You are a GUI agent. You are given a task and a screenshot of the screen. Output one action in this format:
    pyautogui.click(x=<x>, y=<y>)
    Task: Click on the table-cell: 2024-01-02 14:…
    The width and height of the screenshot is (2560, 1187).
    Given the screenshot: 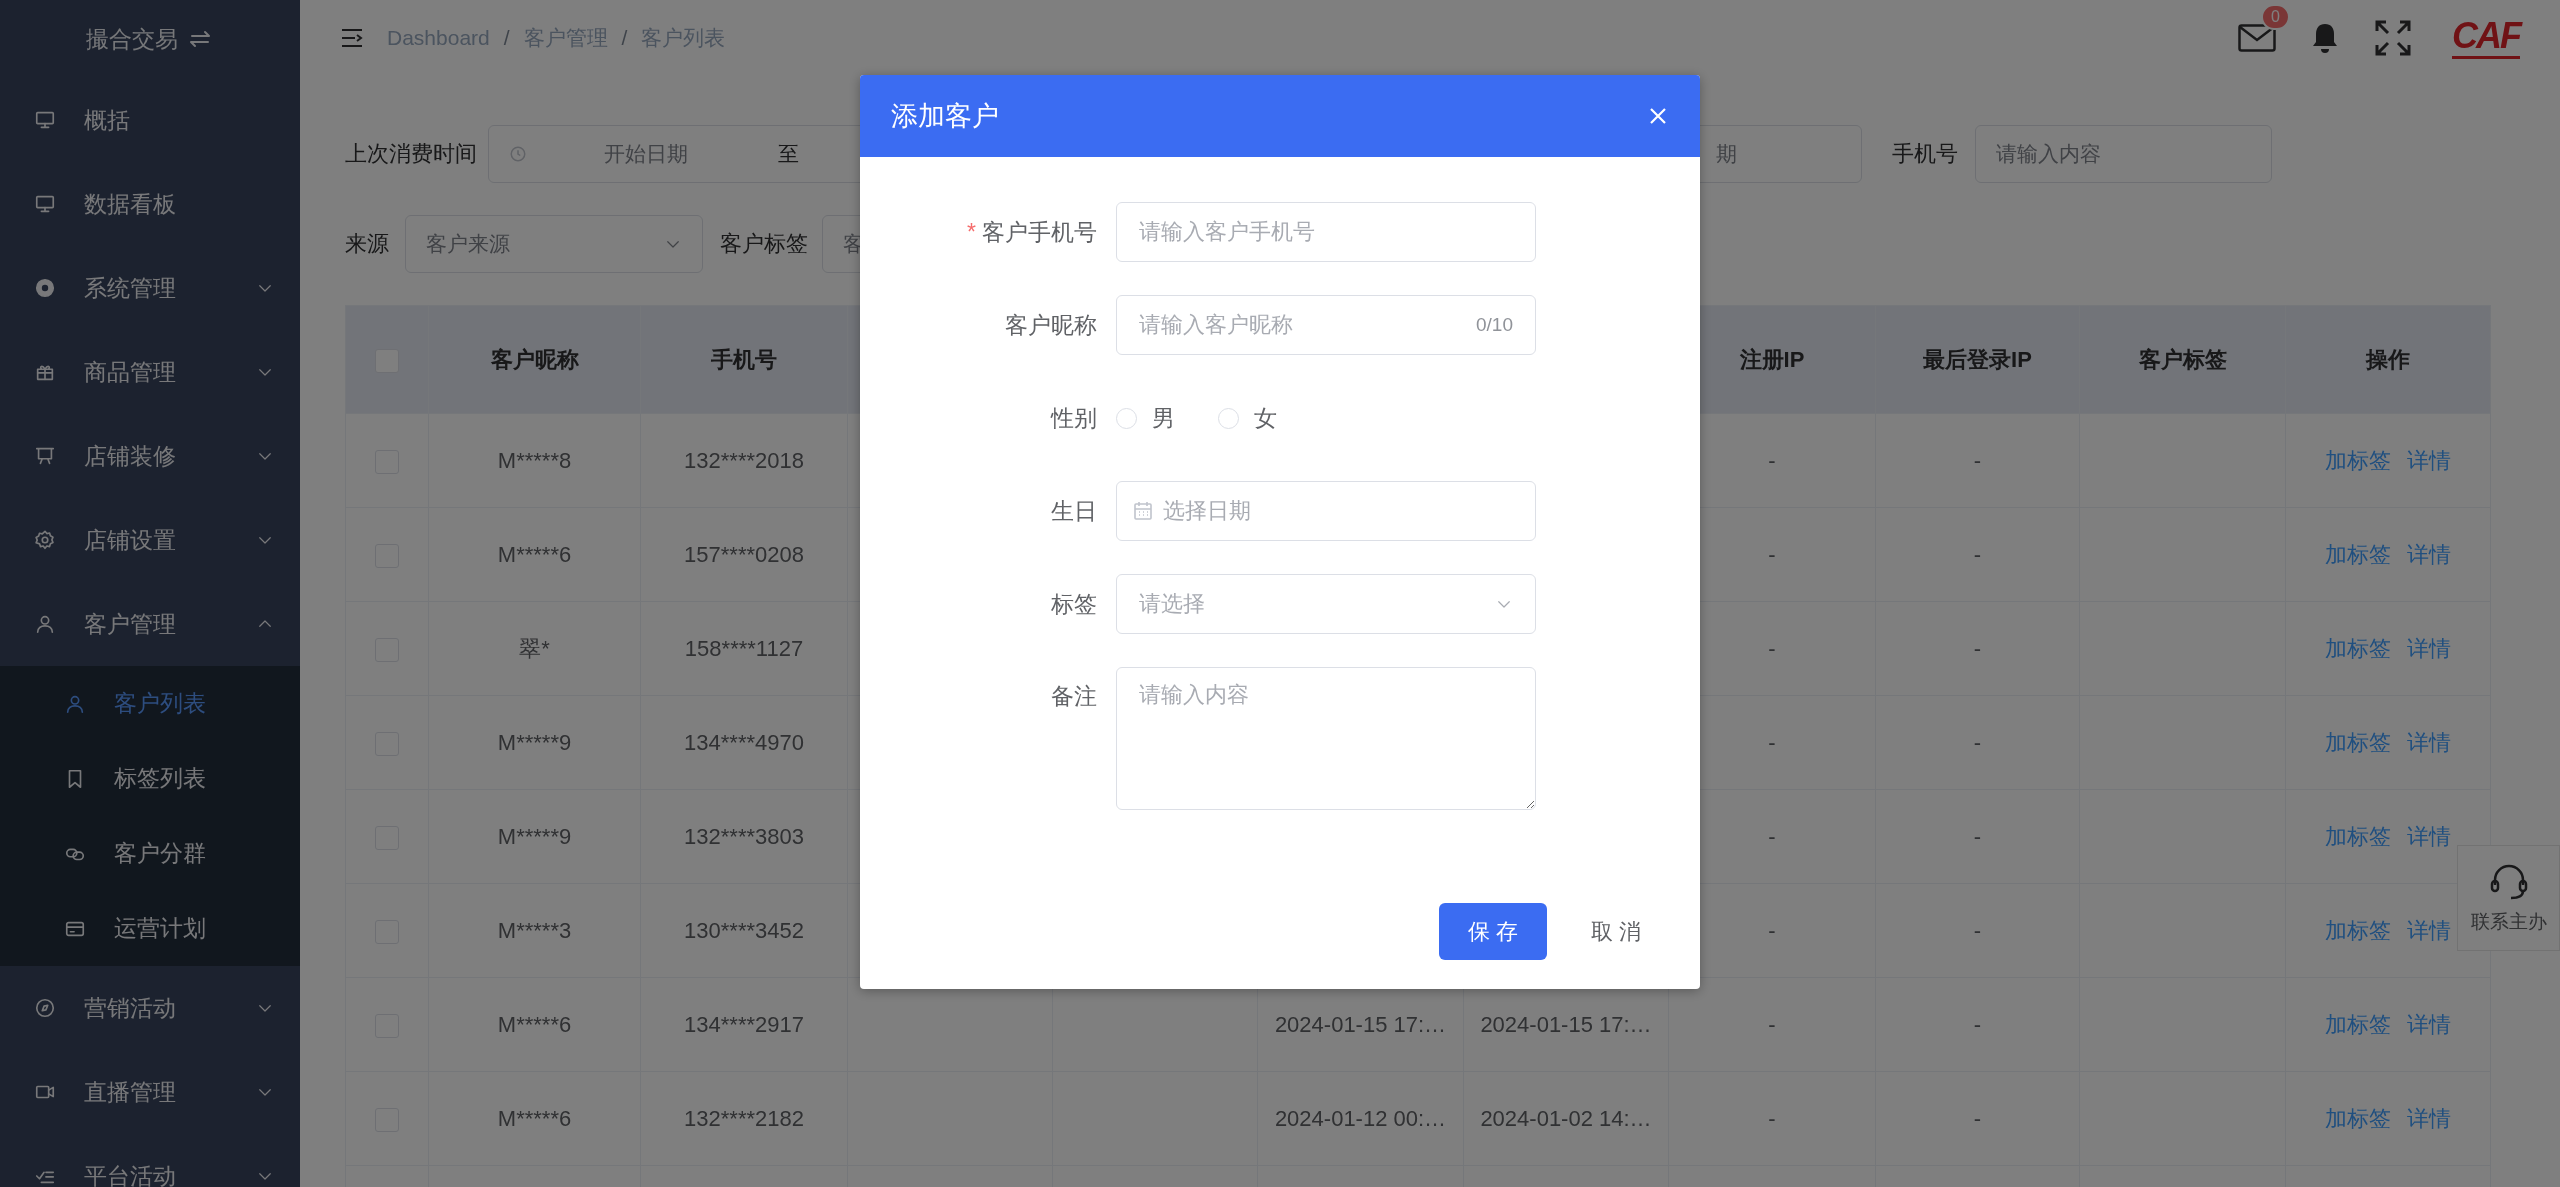 What is the action you would take?
    pyautogui.click(x=1566, y=1118)
    